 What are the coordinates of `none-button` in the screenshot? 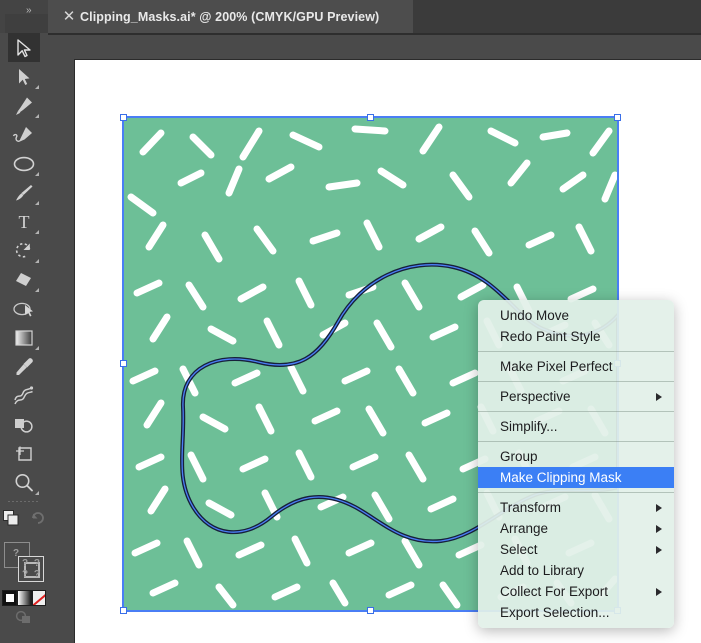 It's located at (38, 598).